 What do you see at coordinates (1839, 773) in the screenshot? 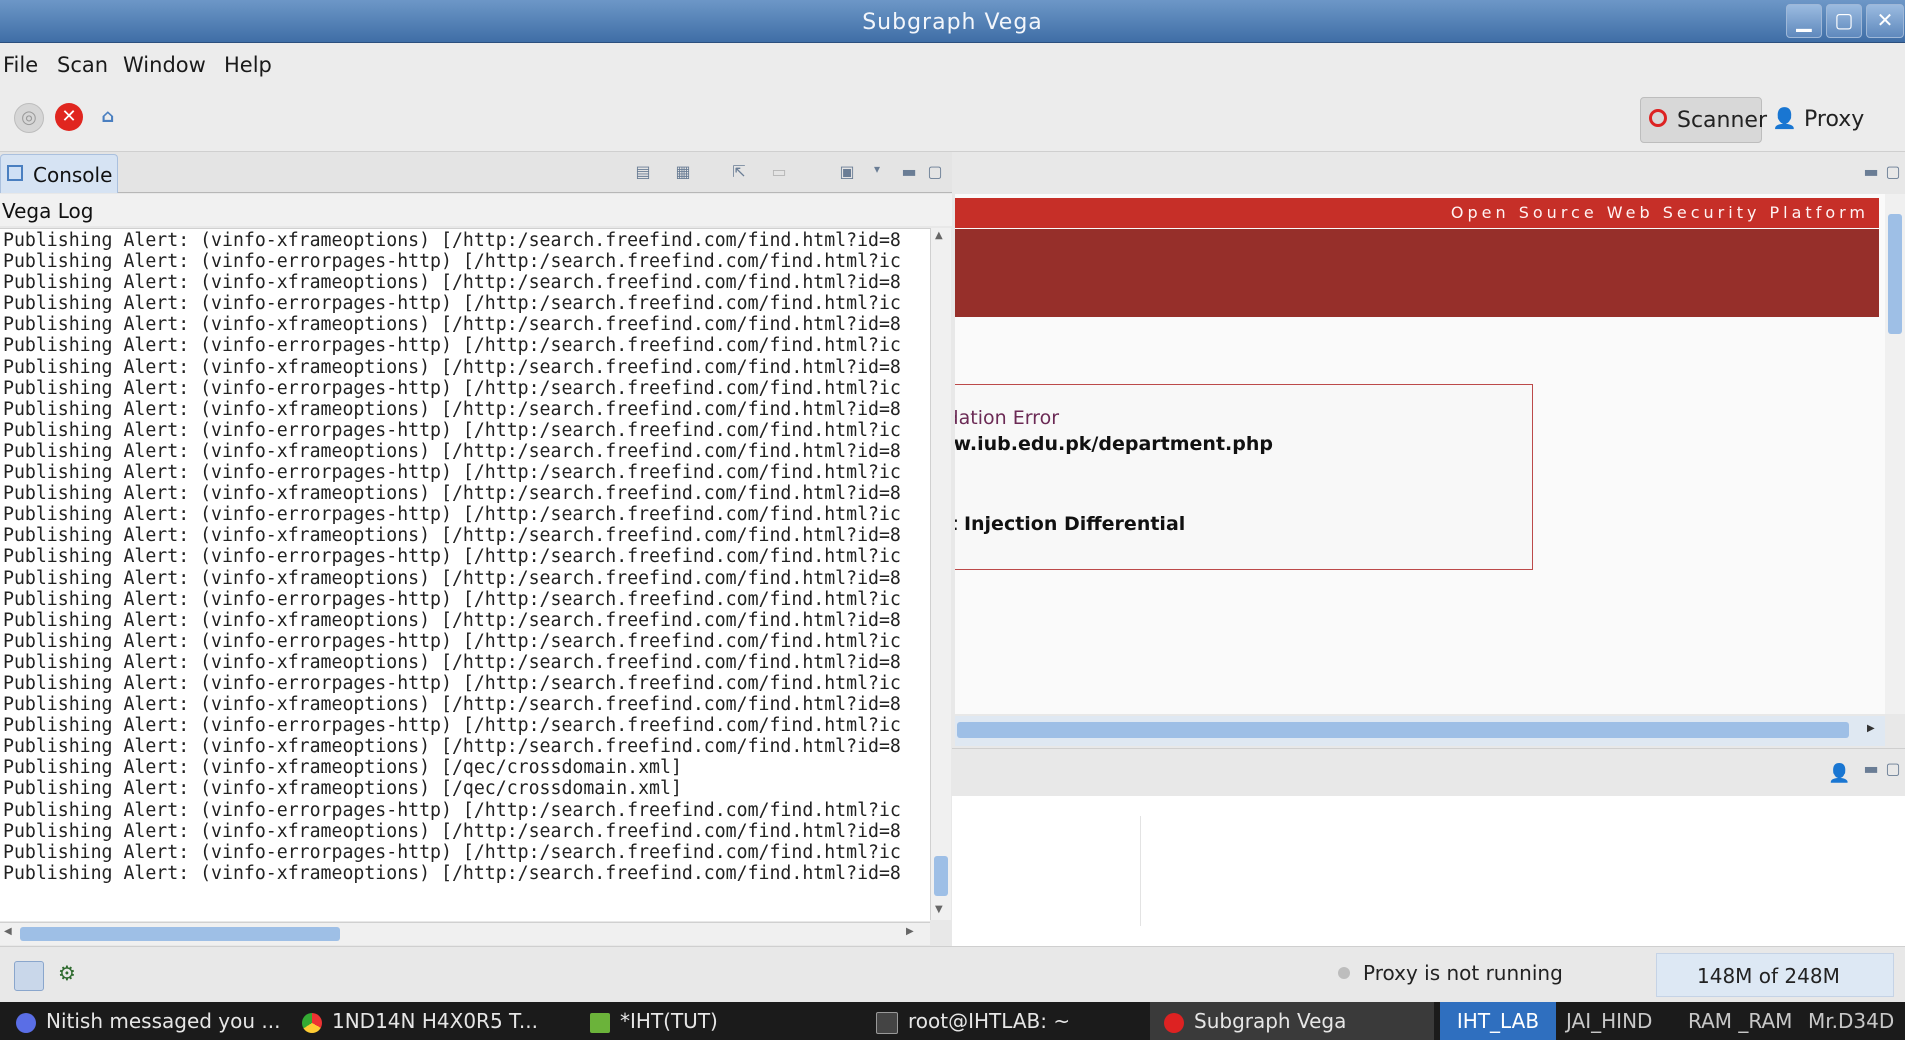
I see `user-icon: 👤` at bounding box center [1839, 773].